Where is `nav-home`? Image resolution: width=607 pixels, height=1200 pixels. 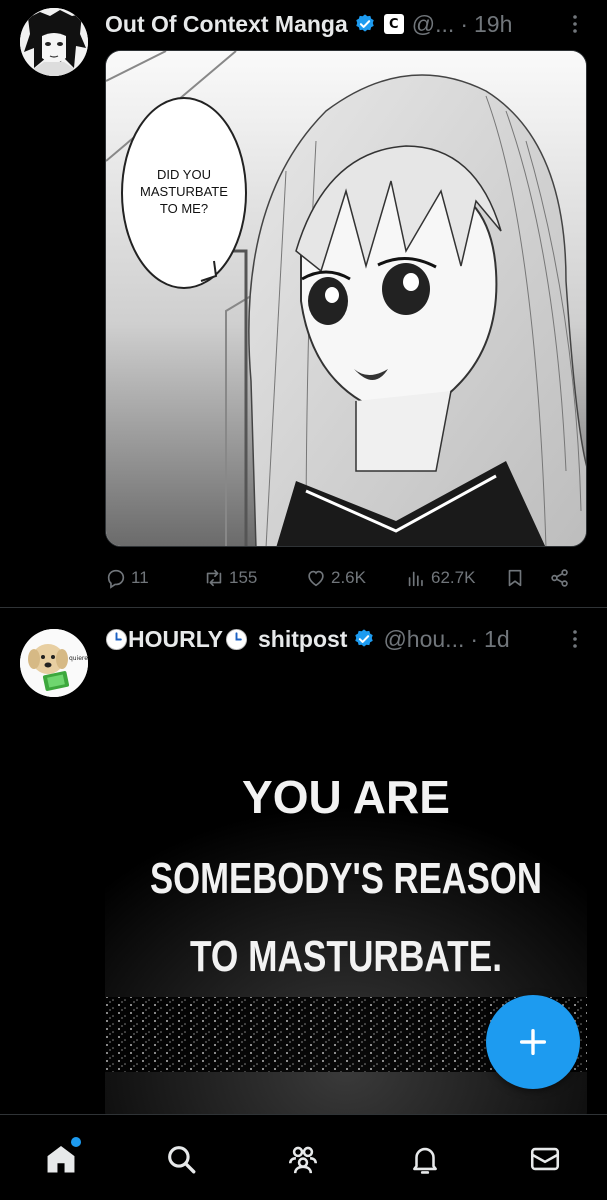
nav-home is located at coordinates (62, 1157).